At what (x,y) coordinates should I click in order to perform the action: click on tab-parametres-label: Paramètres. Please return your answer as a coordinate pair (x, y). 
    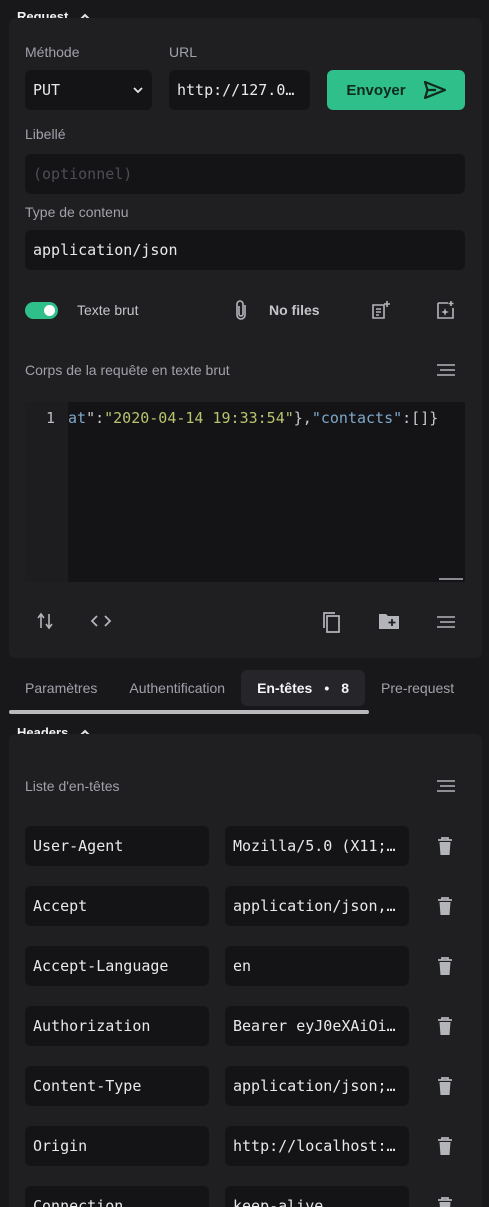
    Looking at the image, I should click on (61, 688).